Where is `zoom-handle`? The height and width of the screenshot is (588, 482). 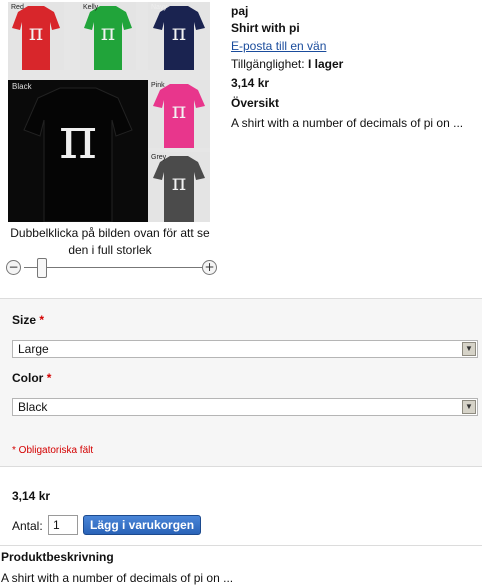 zoom-handle is located at coordinates (42, 268).